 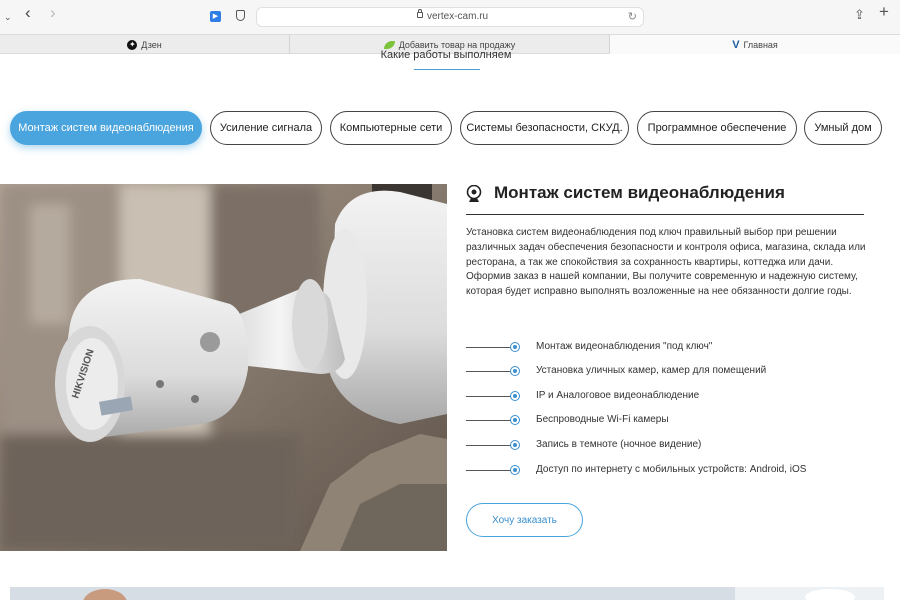 What do you see at coordinates (446, 55) in the screenshot?
I see `section-heading: Какие работы выполняем` at bounding box center [446, 55].